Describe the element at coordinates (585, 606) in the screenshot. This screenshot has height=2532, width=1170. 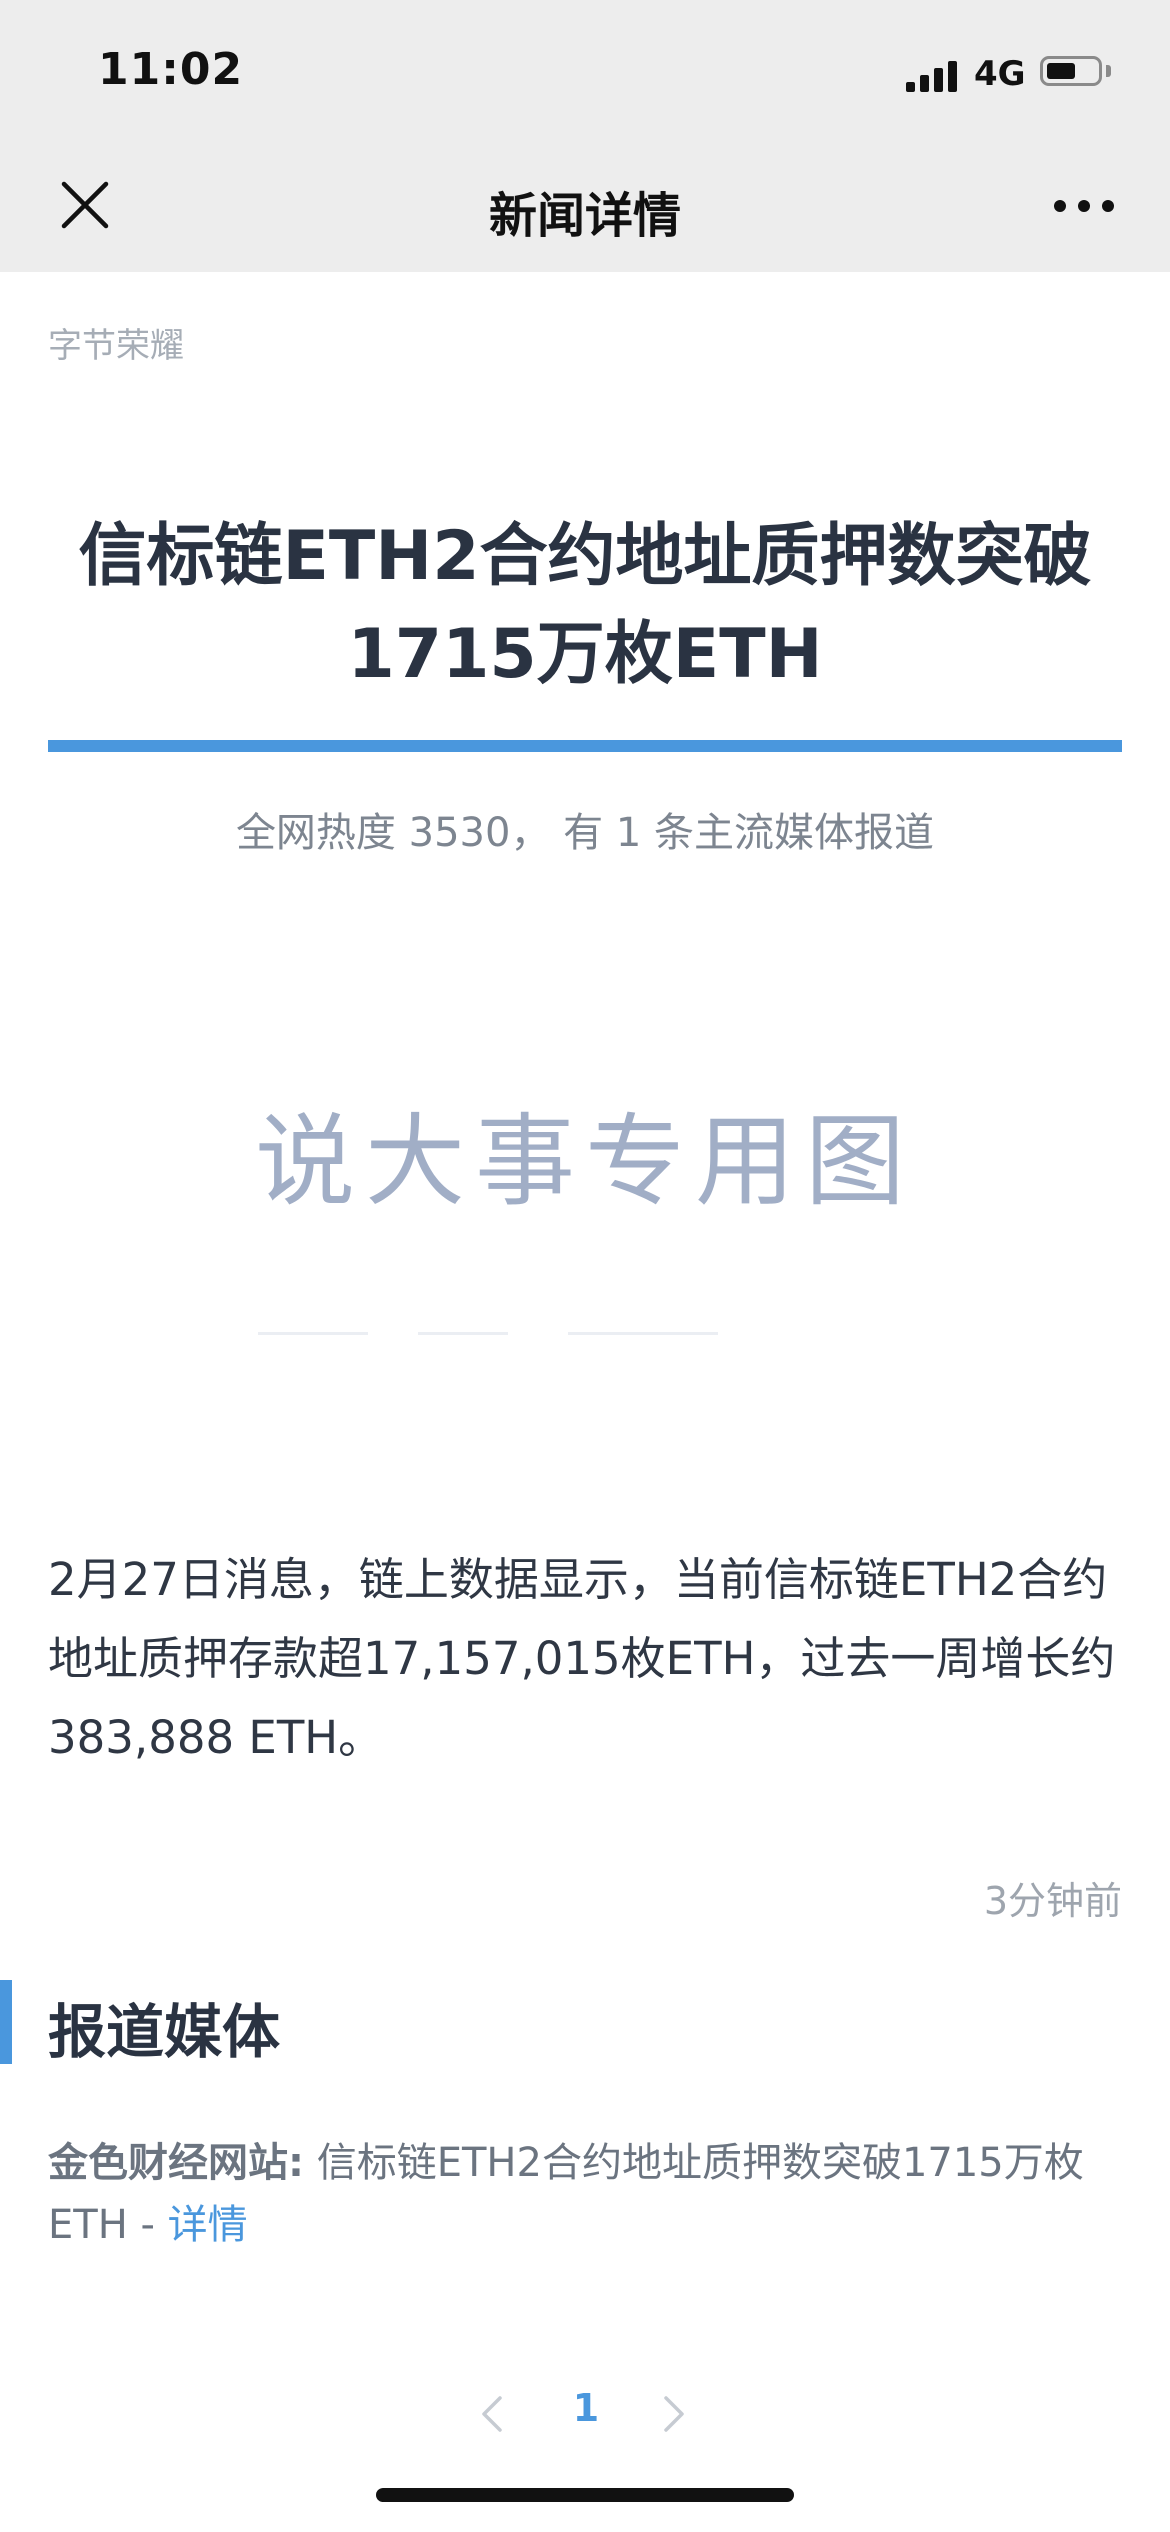
I see `article-headline: 信标链ETH2合约地址质押数突破 1715万枚ETH` at that location.